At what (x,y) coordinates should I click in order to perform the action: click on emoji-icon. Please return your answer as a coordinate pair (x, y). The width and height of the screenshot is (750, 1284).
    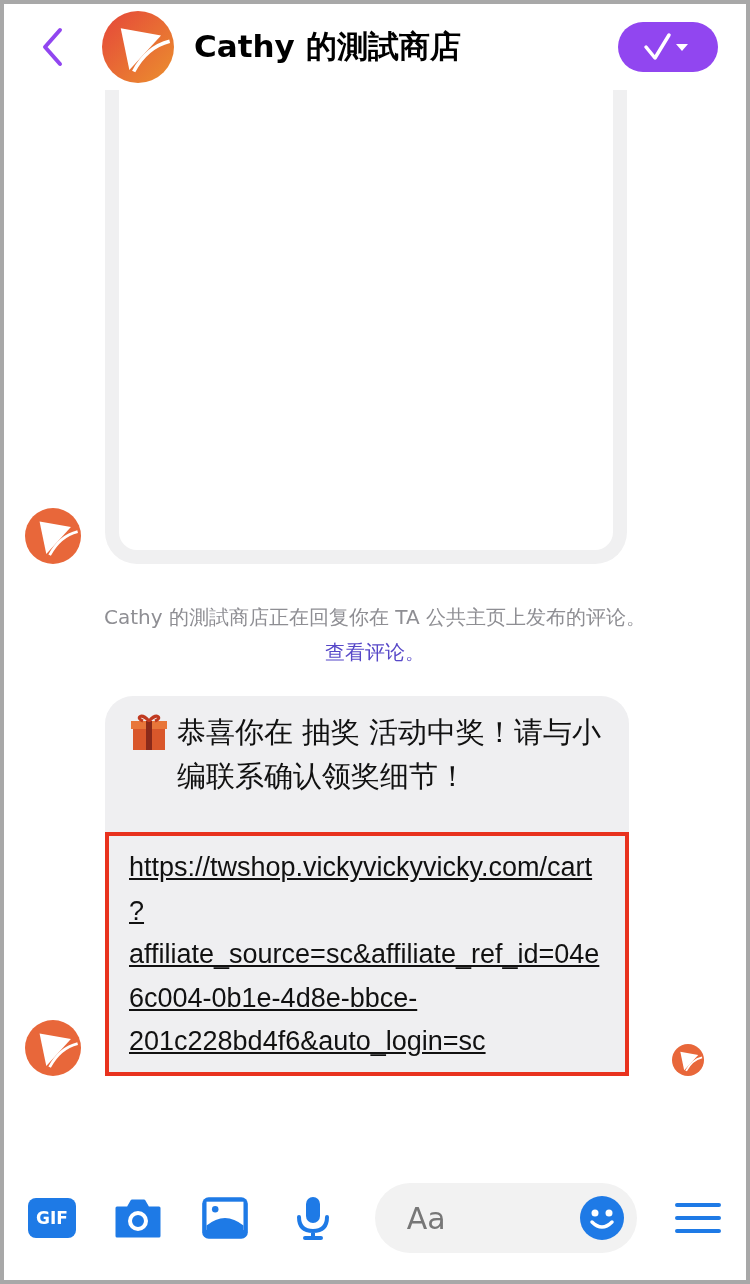
    Looking at the image, I should click on (601, 1218).